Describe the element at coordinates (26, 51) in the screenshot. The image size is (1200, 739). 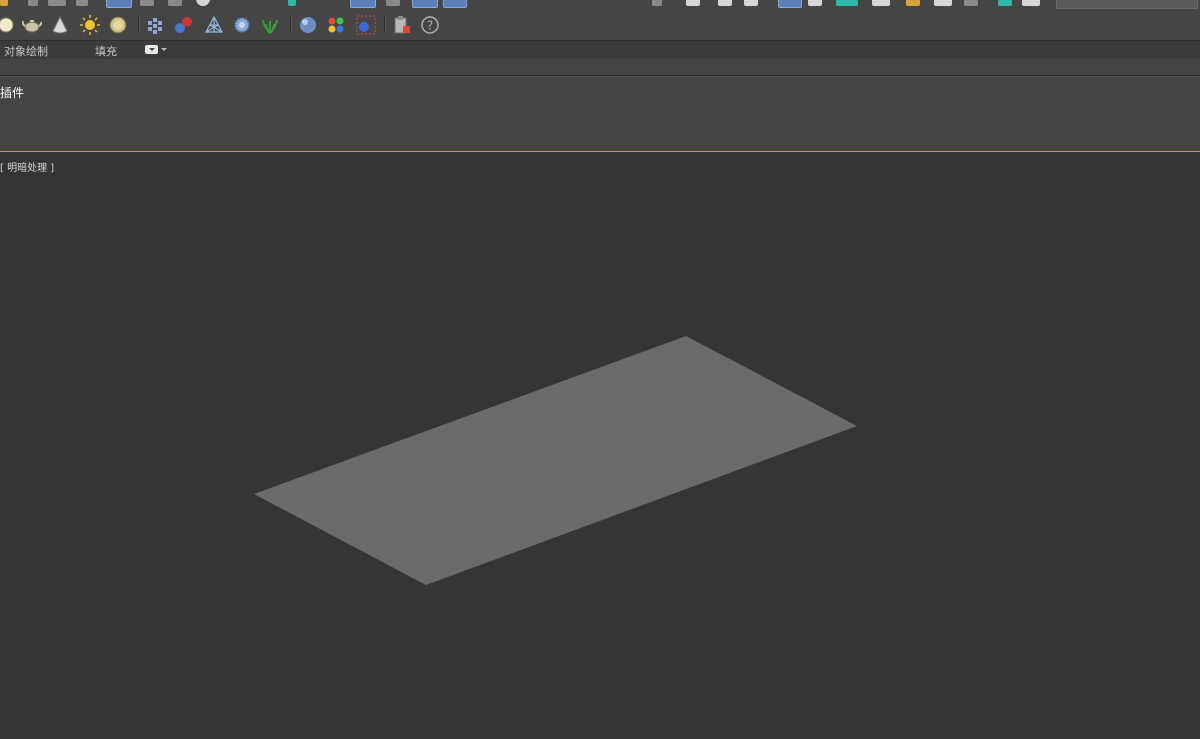
I see `tab-object-paint: 对象绘制` at that location.